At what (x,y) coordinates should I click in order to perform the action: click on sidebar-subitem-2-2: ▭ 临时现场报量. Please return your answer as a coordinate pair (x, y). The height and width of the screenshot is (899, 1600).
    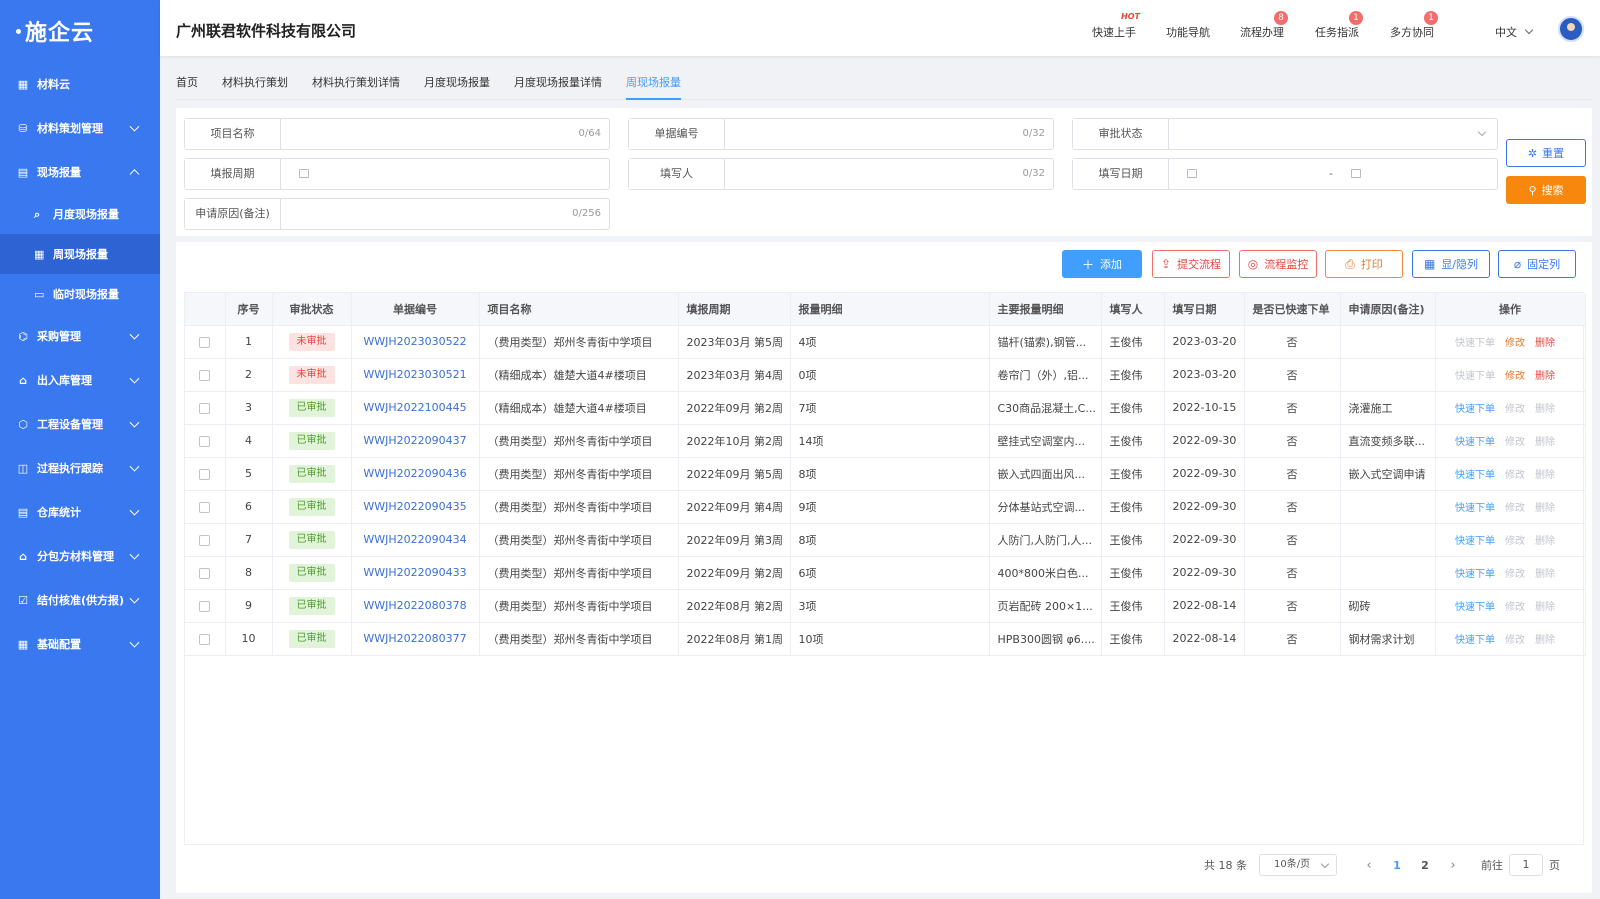
    Looking at the image, I should click on (80, 294).